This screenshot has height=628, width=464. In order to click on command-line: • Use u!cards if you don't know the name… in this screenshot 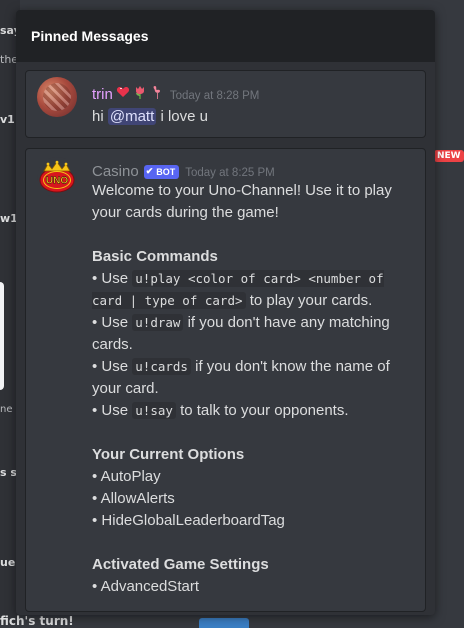, I will do `click(241, 377)`.